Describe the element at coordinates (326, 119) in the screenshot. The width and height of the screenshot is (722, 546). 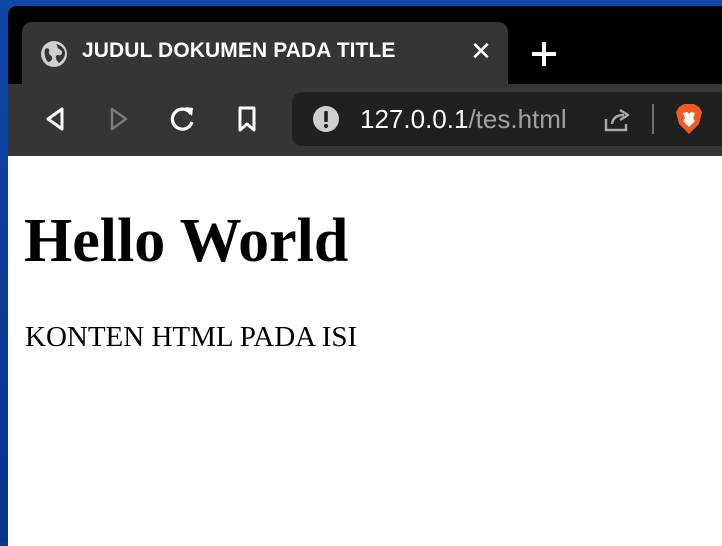
I see `info-icon` at that location.